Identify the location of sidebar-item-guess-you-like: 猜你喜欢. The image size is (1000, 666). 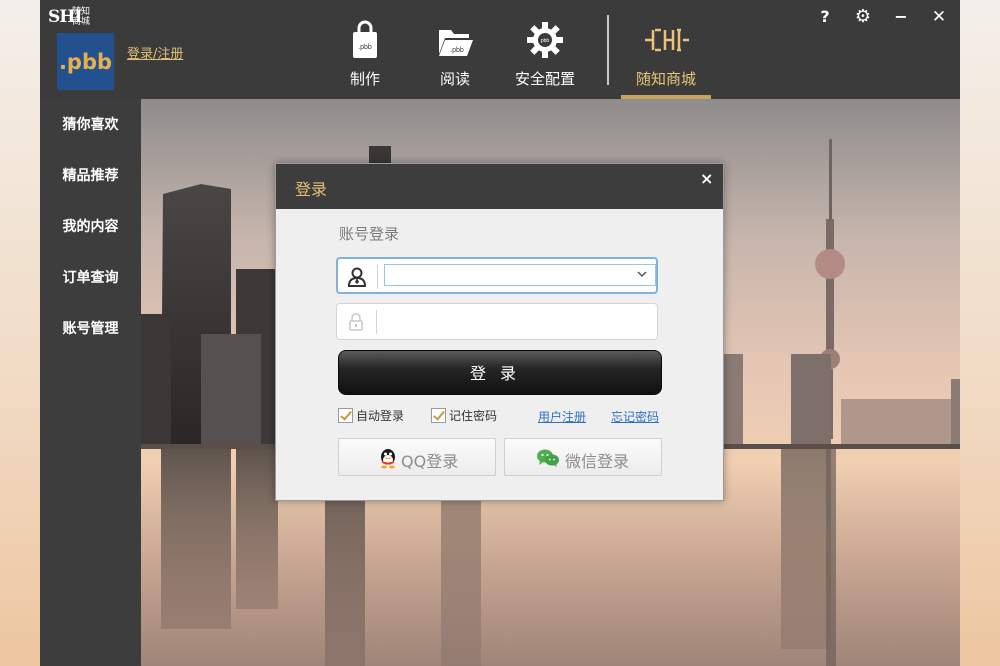
(90, 125).